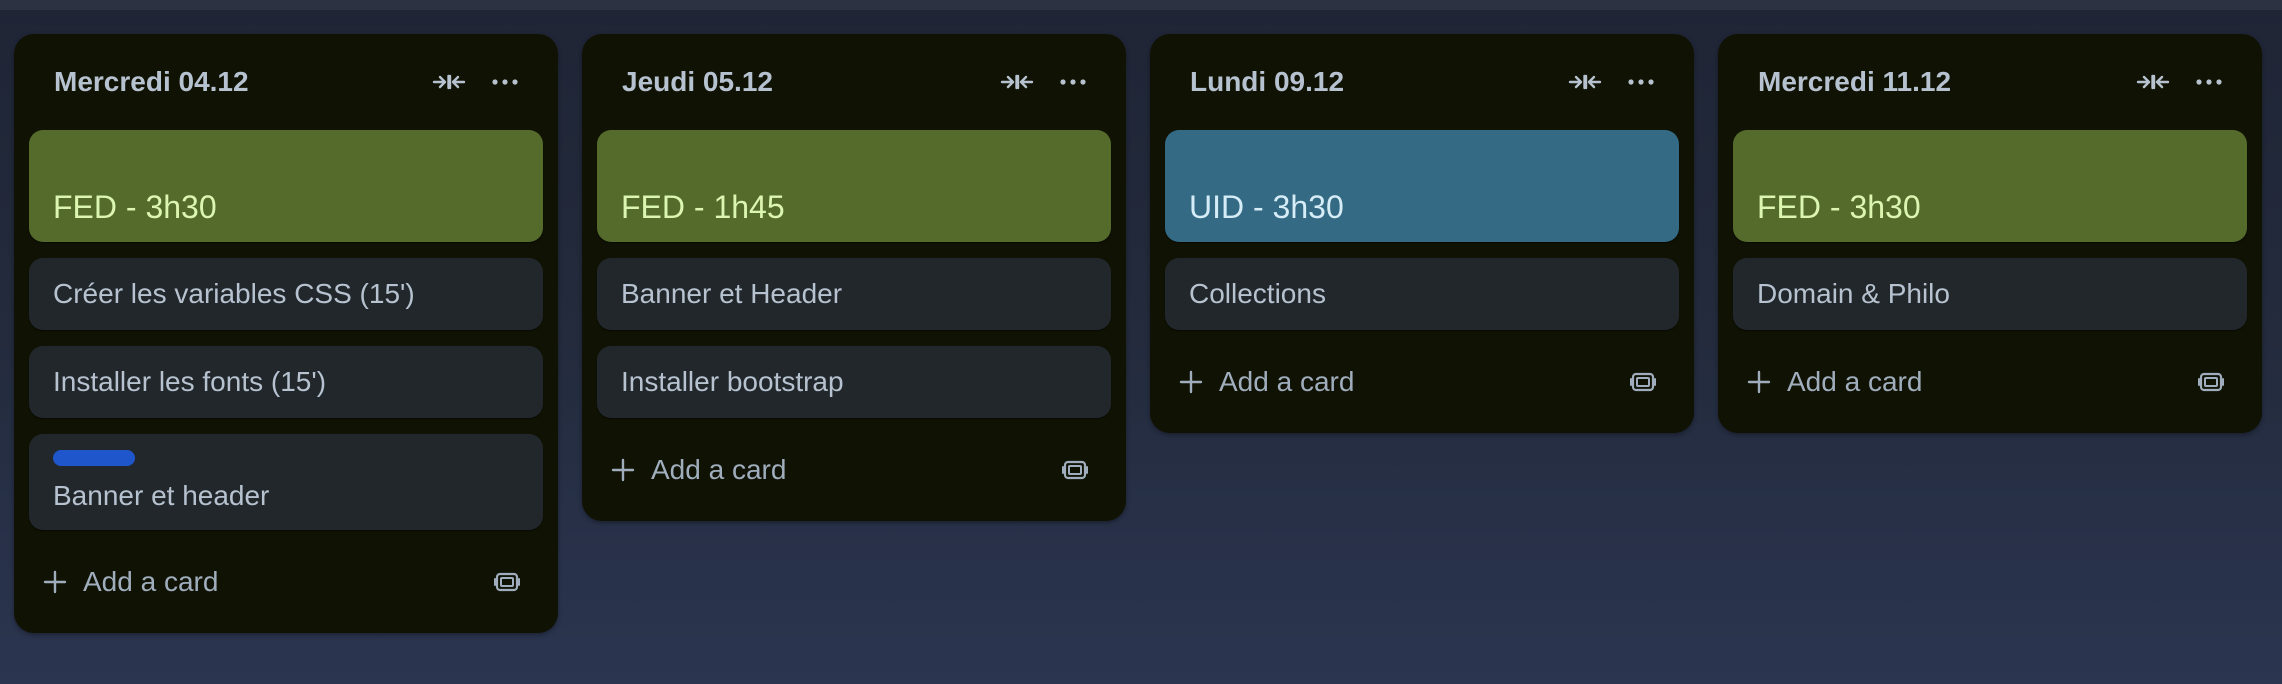 The image size is (2282, 684). I want to click on list-header: Mercredi 04.12, so click(286, 82).